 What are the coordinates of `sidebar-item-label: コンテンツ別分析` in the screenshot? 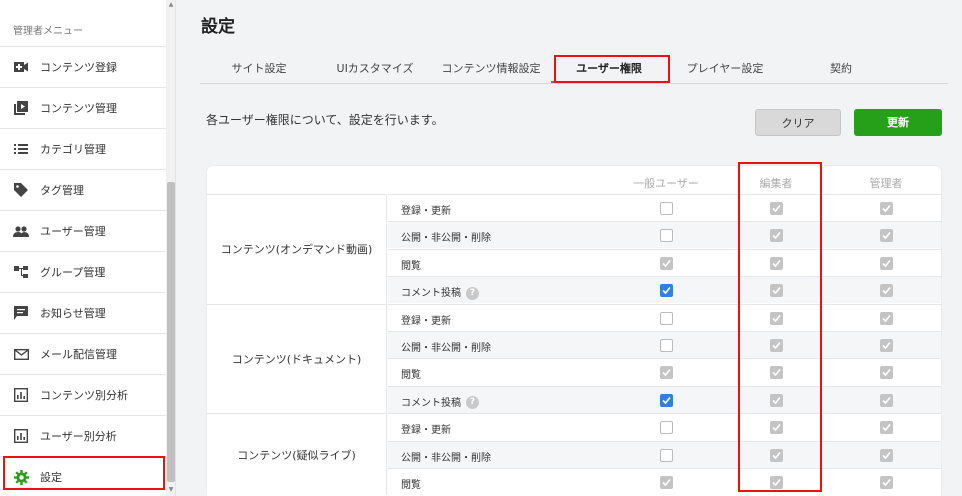 It's located at (84, 395).